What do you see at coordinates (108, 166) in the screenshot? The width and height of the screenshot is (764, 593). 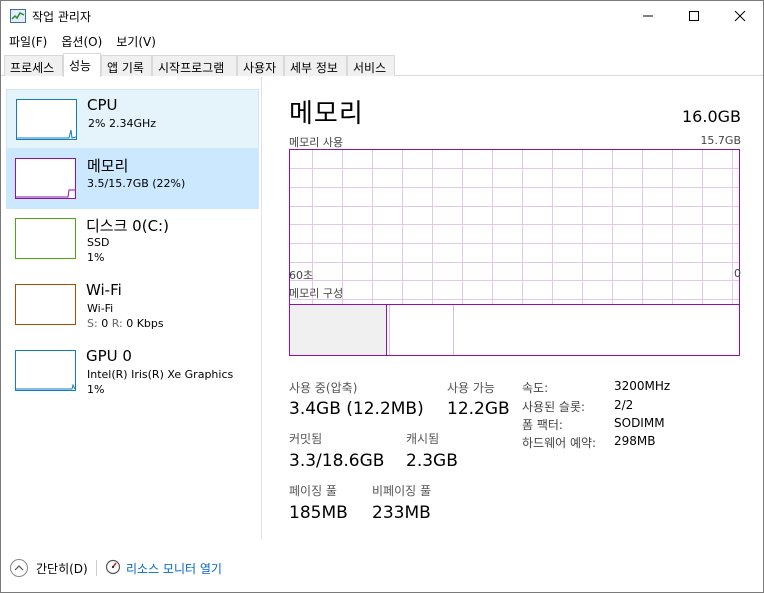 I see `resource-title: 메모리` at bounding box center [108, 166].